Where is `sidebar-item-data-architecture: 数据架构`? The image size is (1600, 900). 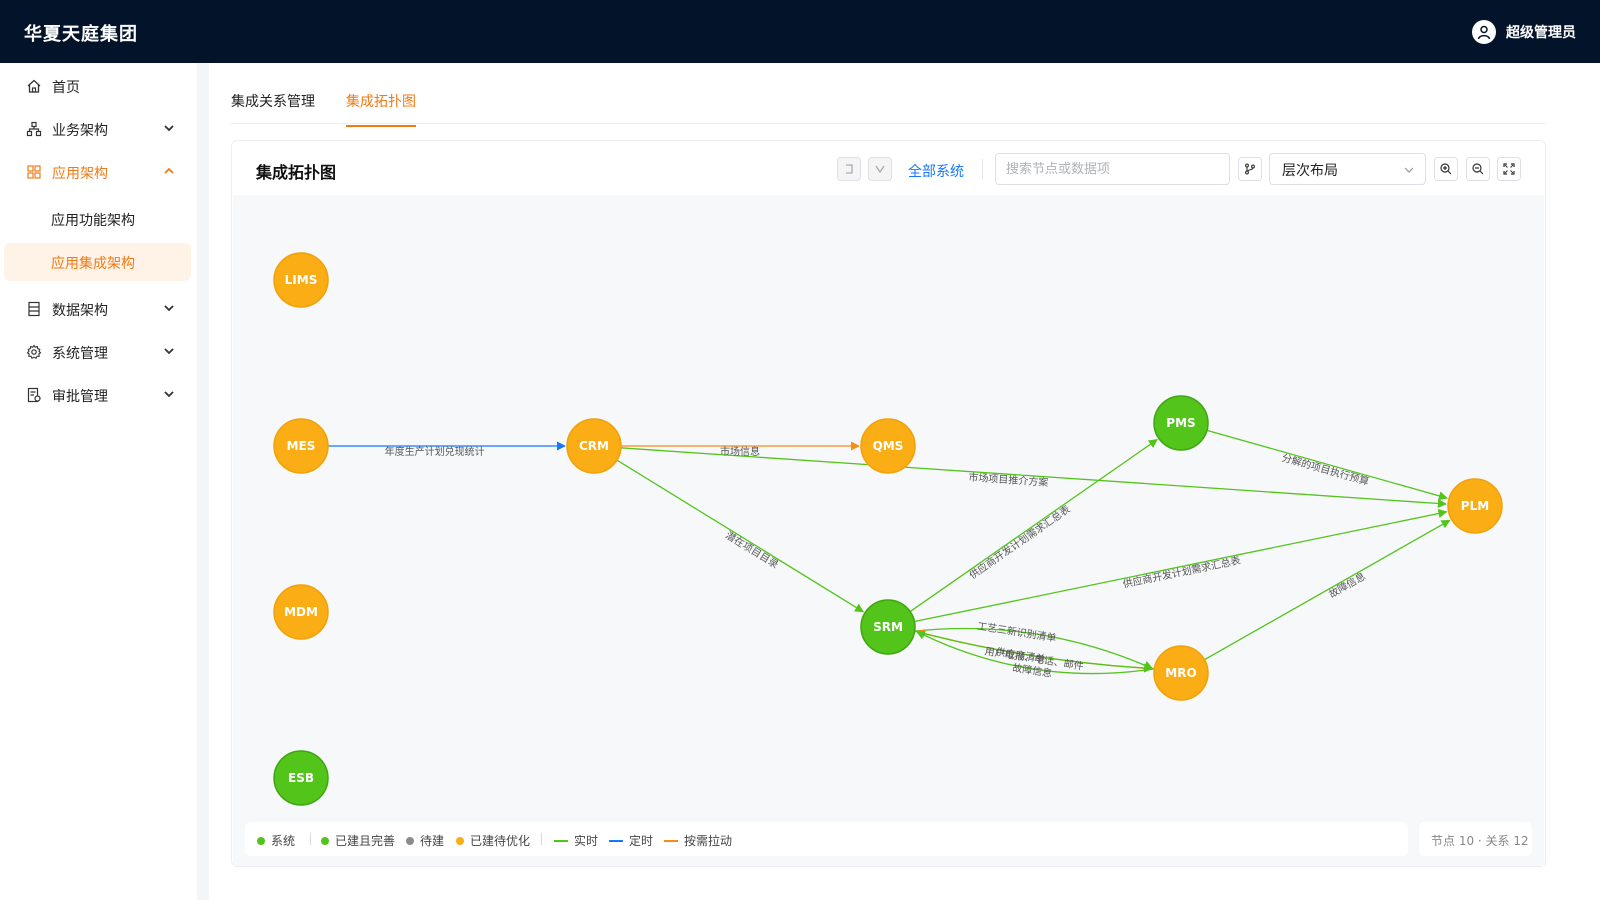 sidebar-item-data-architecture: 数据架构 is located at coordinates (98, 309).